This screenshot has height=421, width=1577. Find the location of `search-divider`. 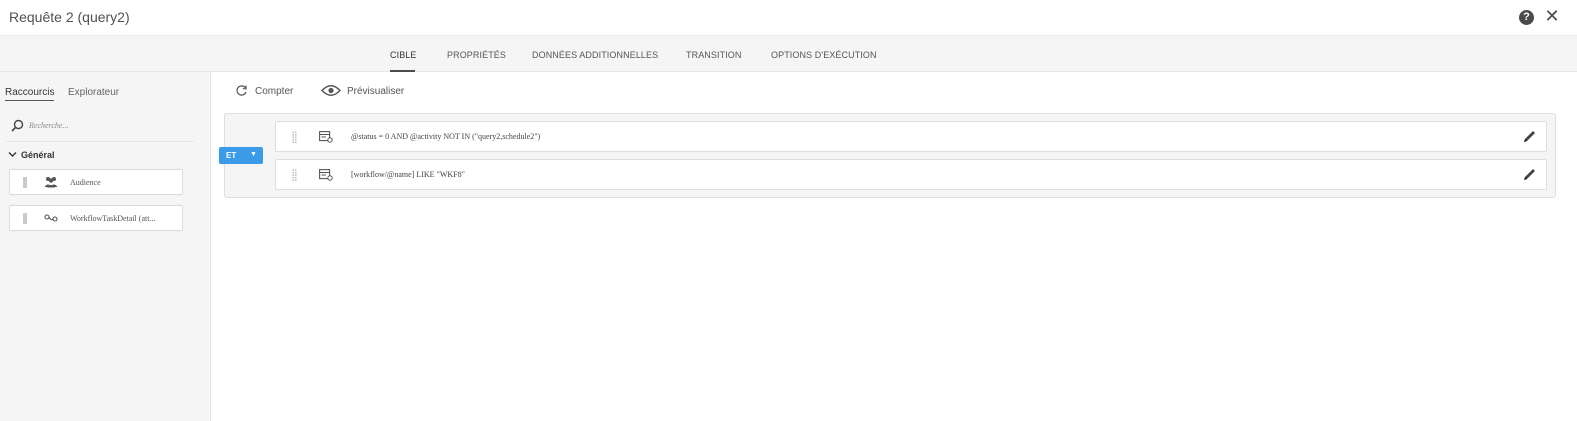

search-divider is located at coordinates (100, 141).